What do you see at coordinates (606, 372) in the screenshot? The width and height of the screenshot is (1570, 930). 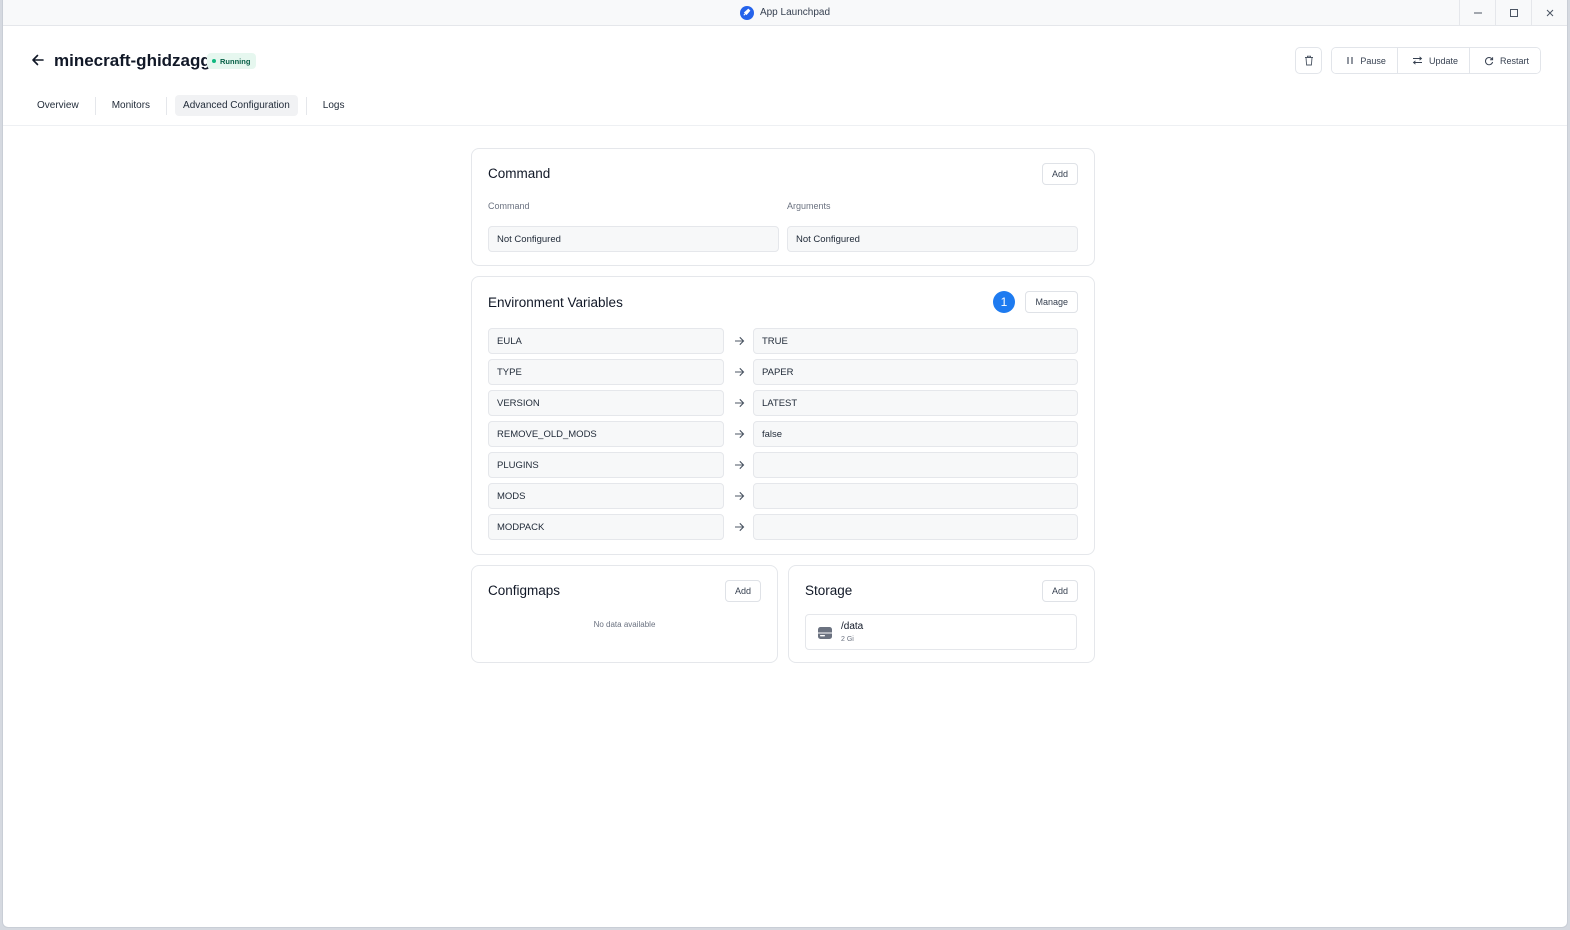 I see `env-key: TYPE` at bounding box center [606, 372].